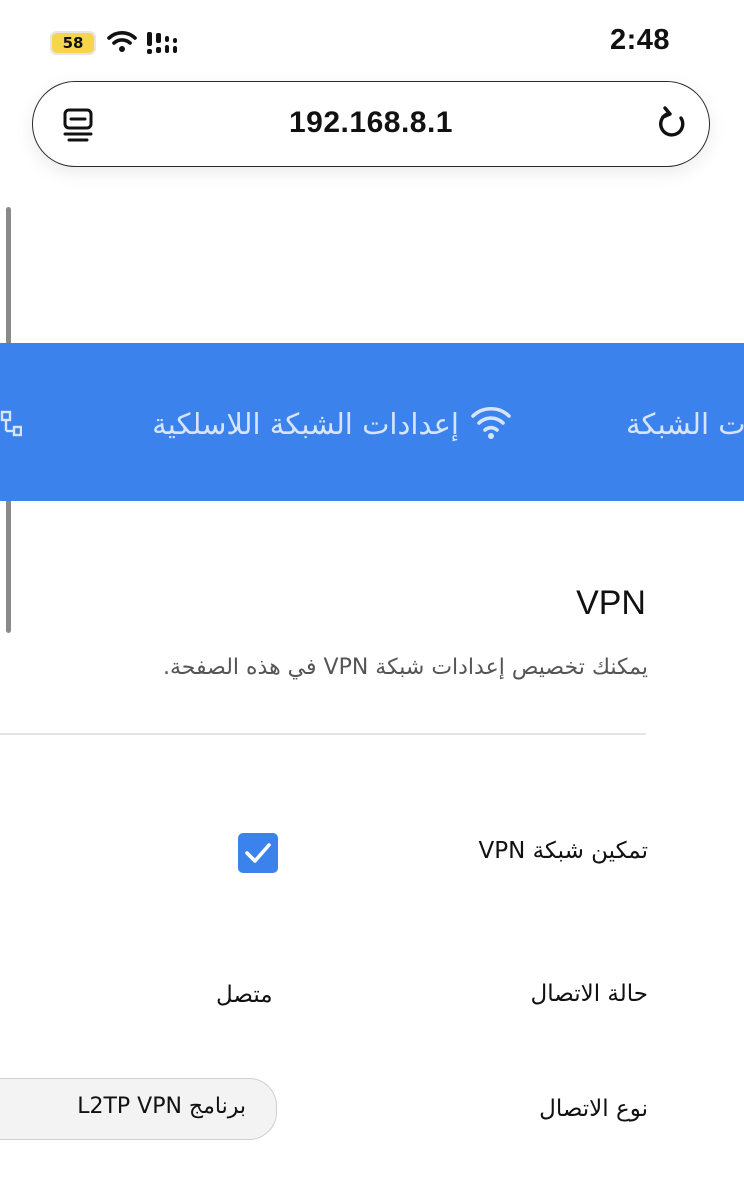  I want to click on network-topology-icon, so click(11, 422).